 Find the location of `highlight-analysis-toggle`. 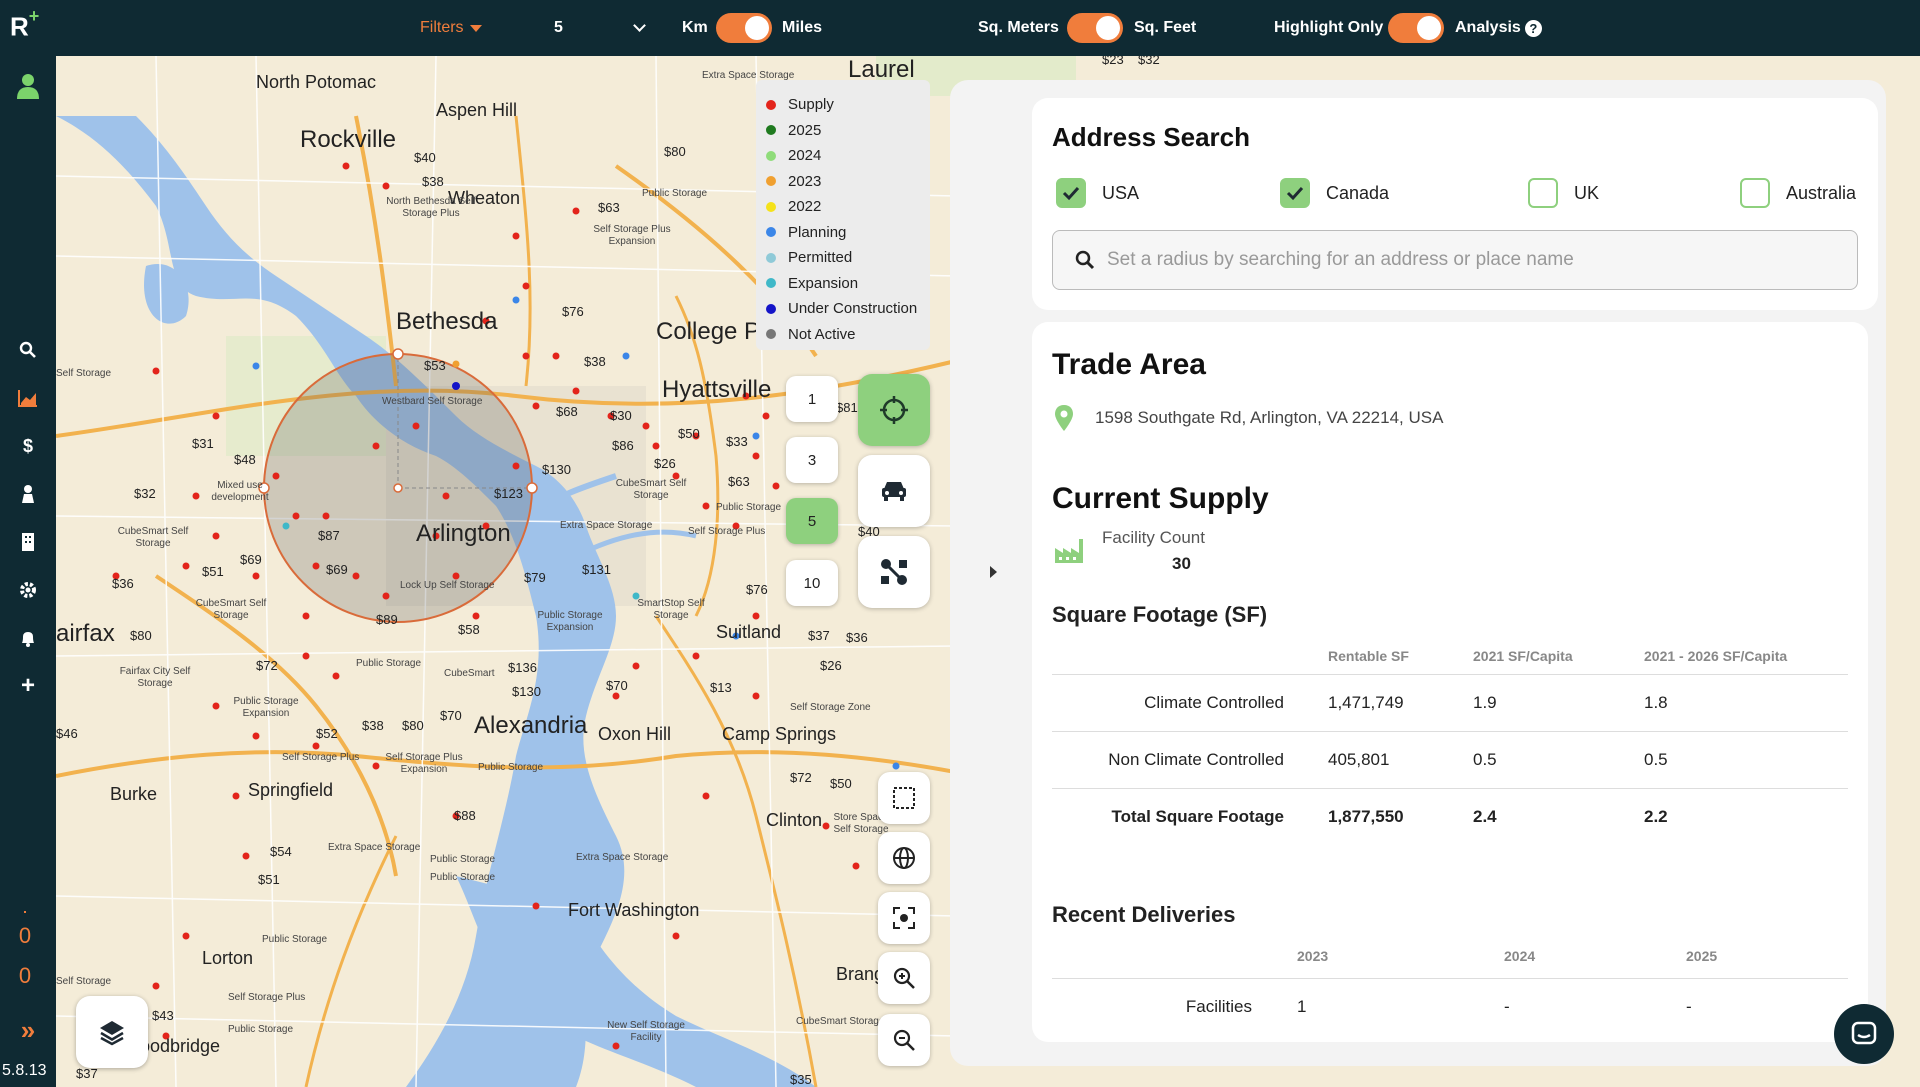

highlight-analysis-toggle is located at coordinates (1416, 28).